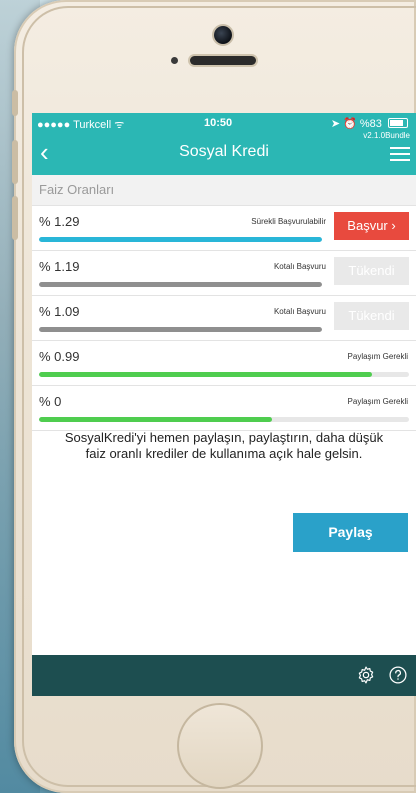  What do you see at coordinates (59, 356) in the screenshot?
I see `rate-value: % 0.99` at bounding box center [59, 356].